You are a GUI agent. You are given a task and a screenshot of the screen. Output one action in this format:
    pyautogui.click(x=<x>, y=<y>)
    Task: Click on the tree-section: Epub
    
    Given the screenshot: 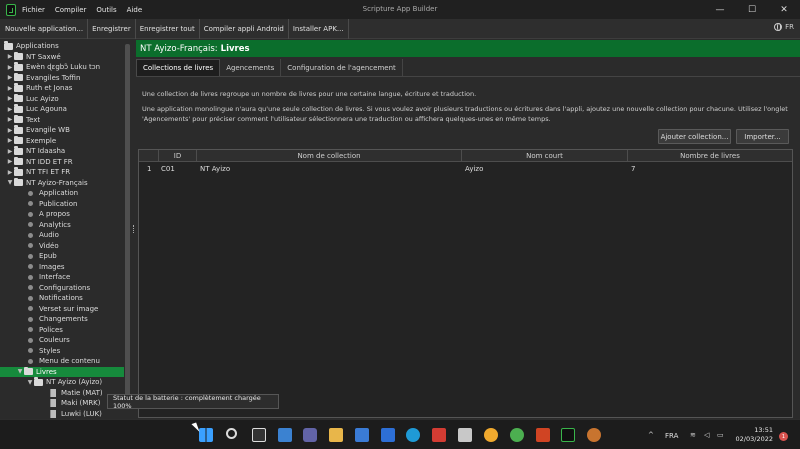 What is the action you would take?
    pyautogui.click(x=65, y=256)
    